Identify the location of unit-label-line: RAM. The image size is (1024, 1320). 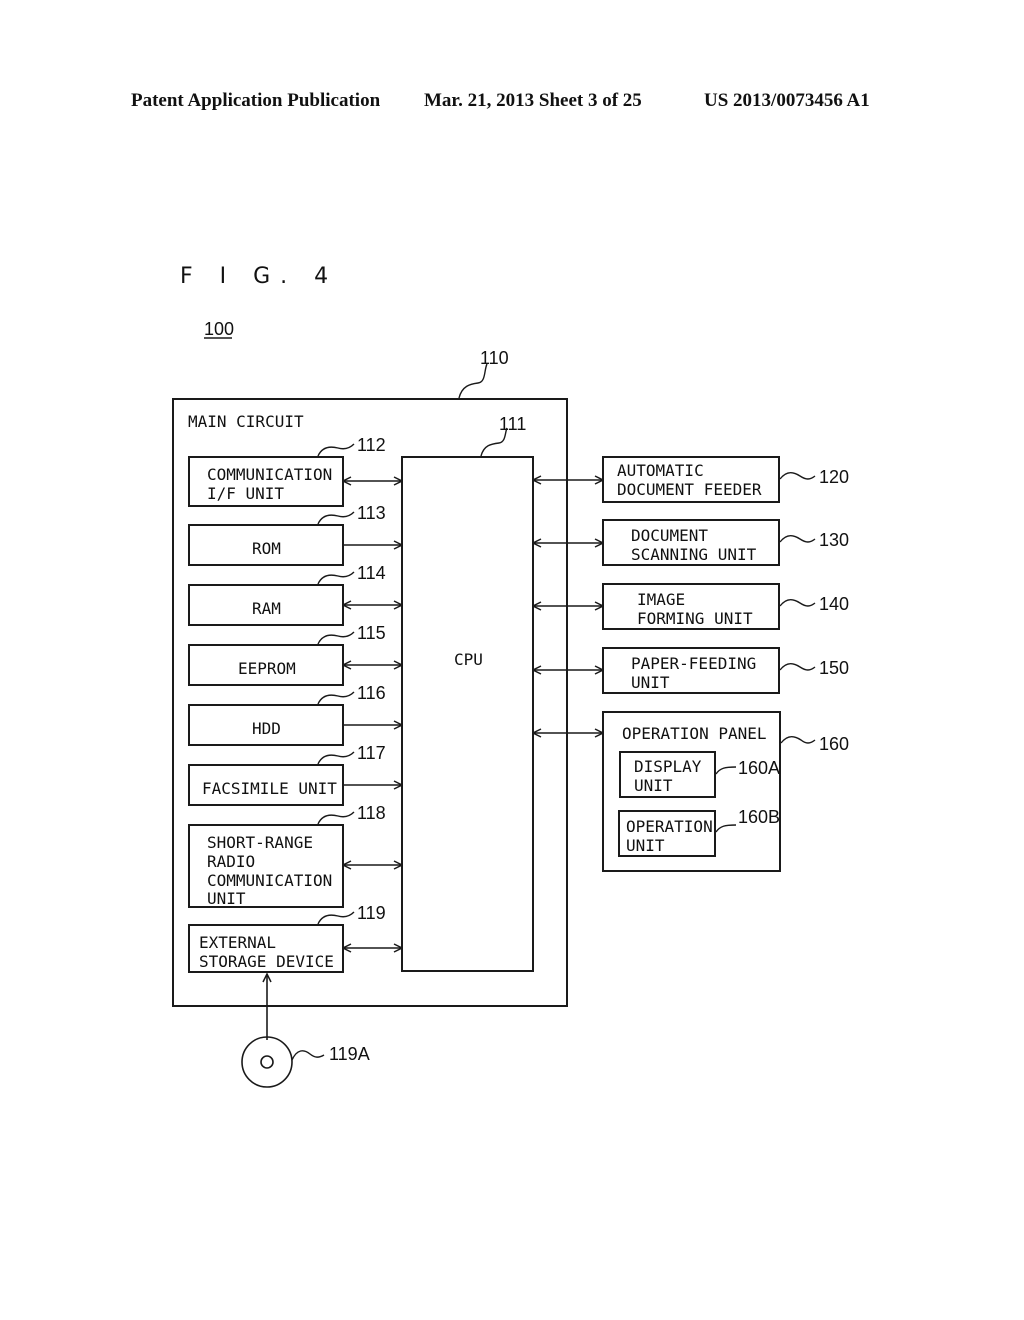
(266, 608).